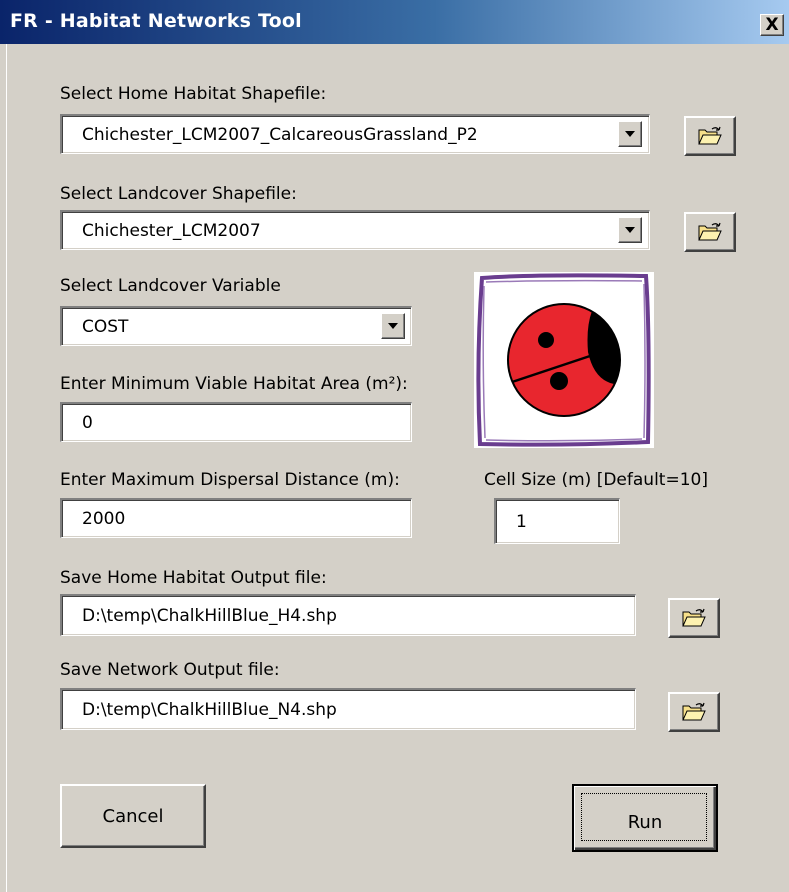 Image resolution: width=789 pixels, height=892 pixels. I want to click on home-habitat-browse-button, so click(710, 136).